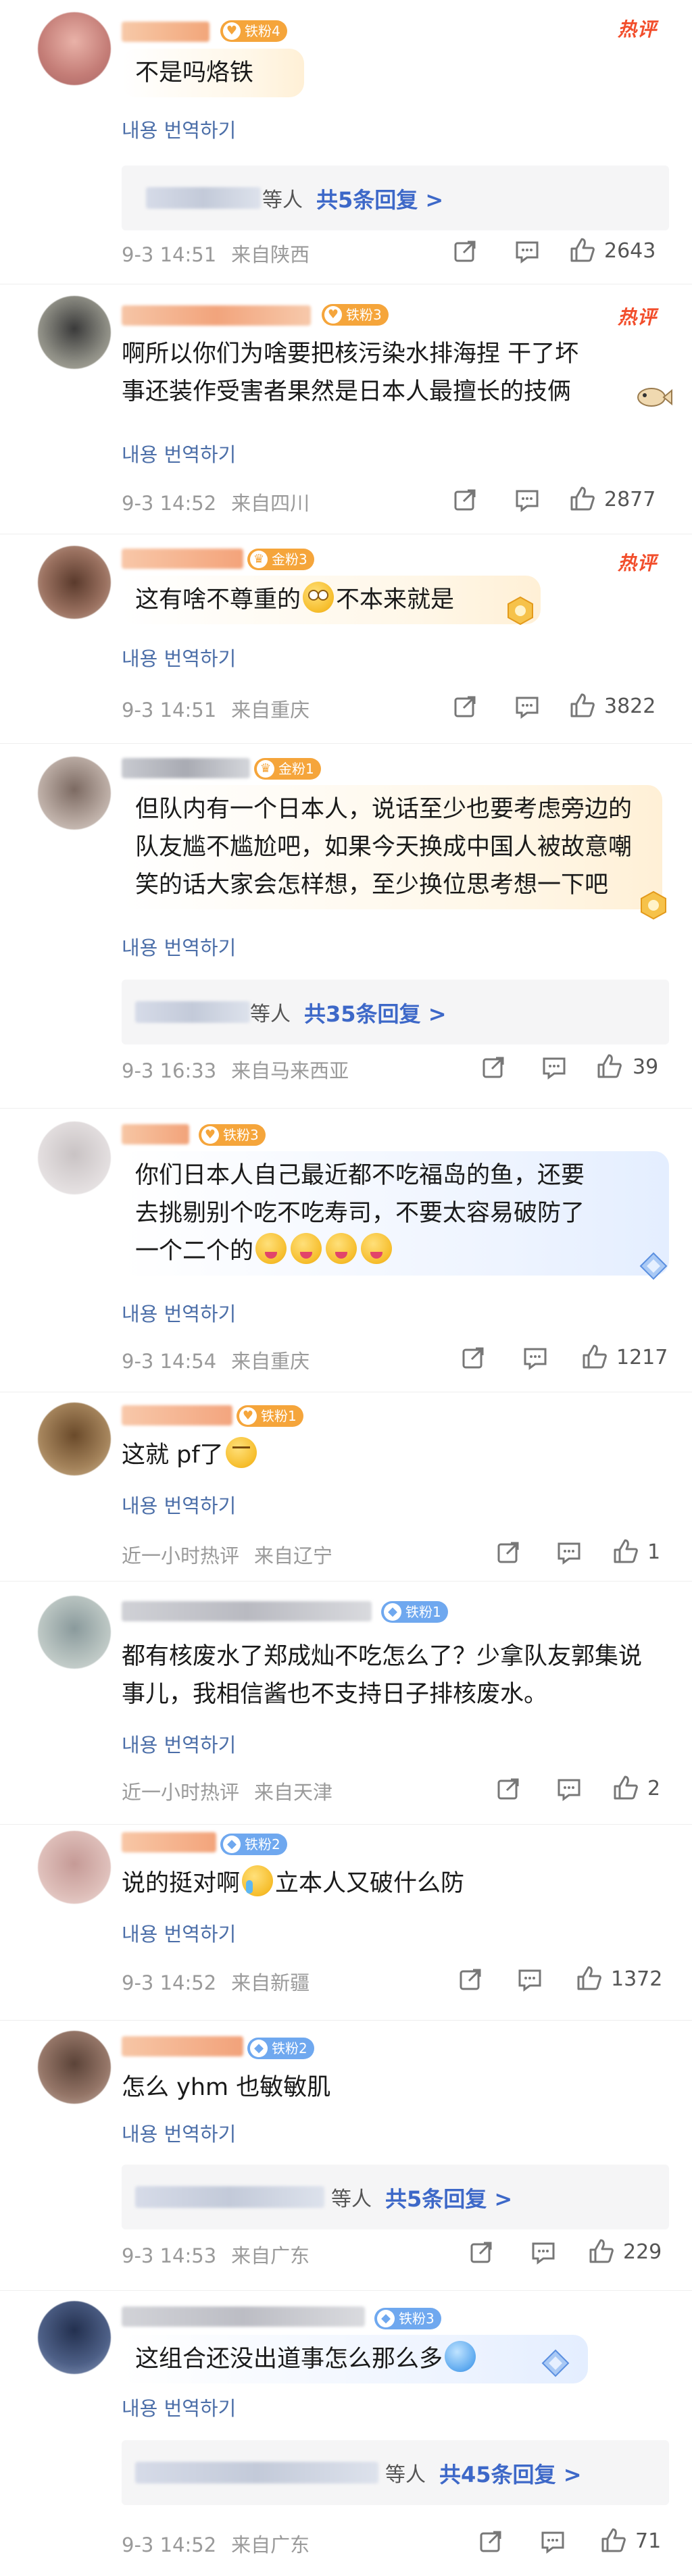  I want to click on reply-count-link: 共45条回复 >, so click(510, 2473).